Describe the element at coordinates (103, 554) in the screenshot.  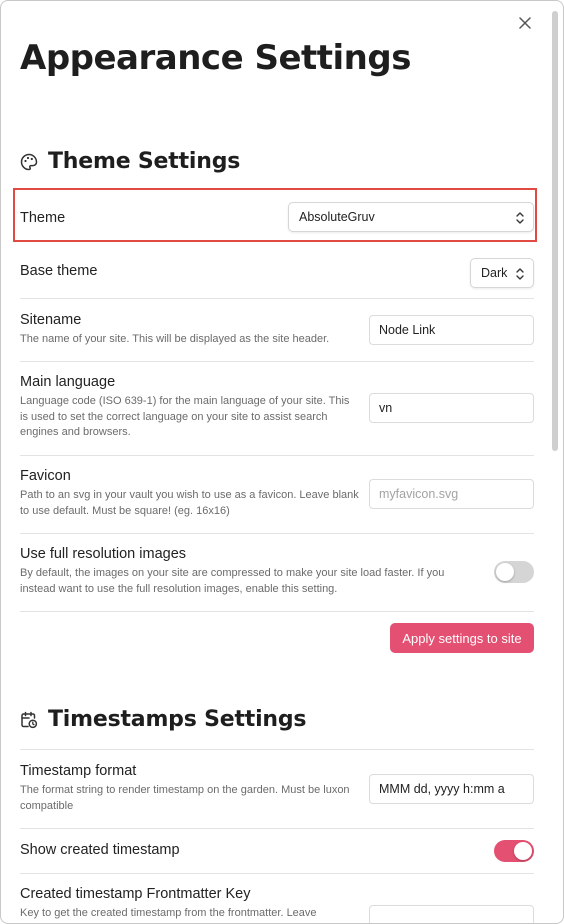
I see `full-res-label: Use full resolution images` at that location.